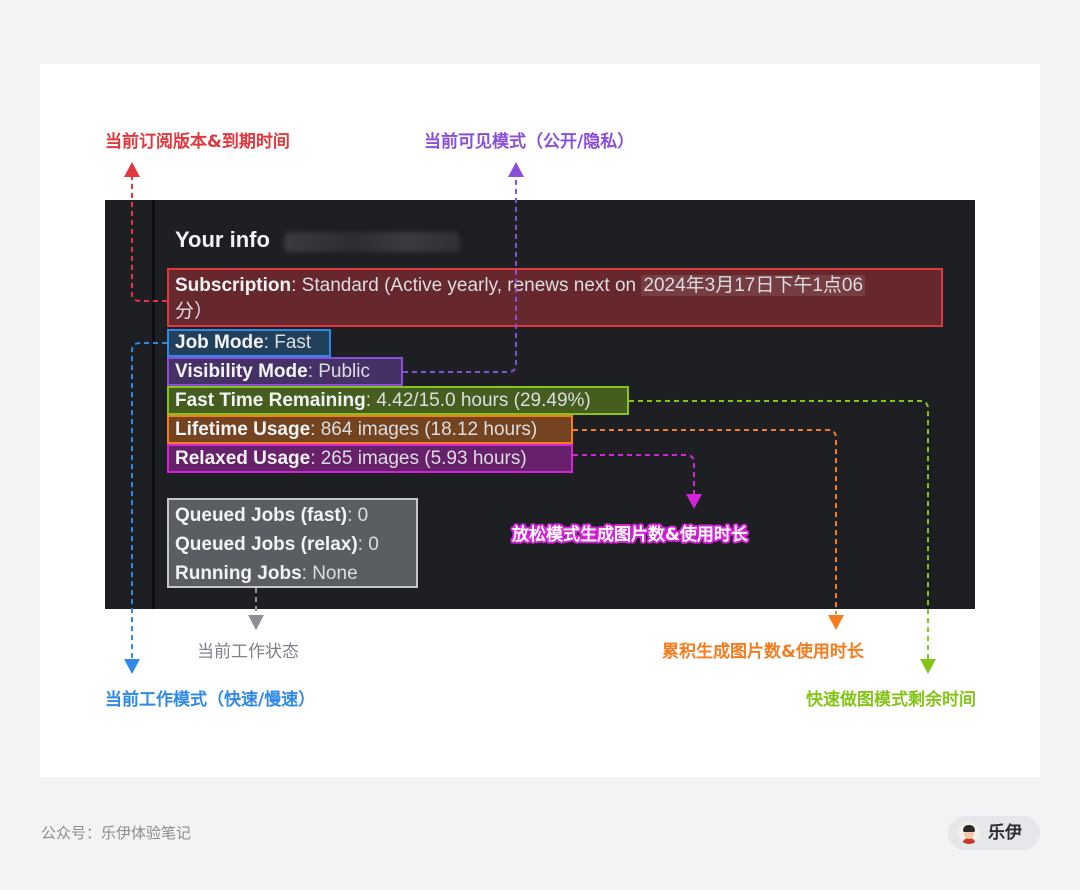 The image size is (1080, 890). What do you see at coordinates (266, 544) in the screenshot?
I see `queued-relax-label: Queued Jobs (relax)` at bounding box center [266, 544].